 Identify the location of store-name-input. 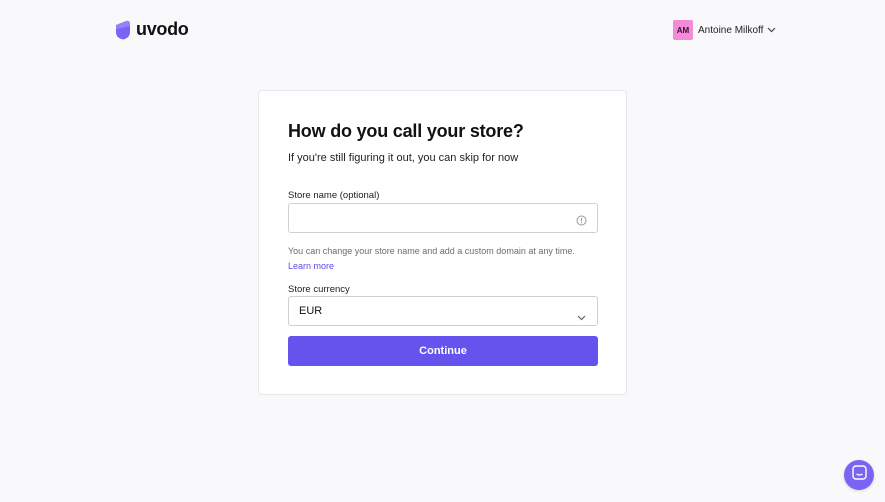
(443, 218).